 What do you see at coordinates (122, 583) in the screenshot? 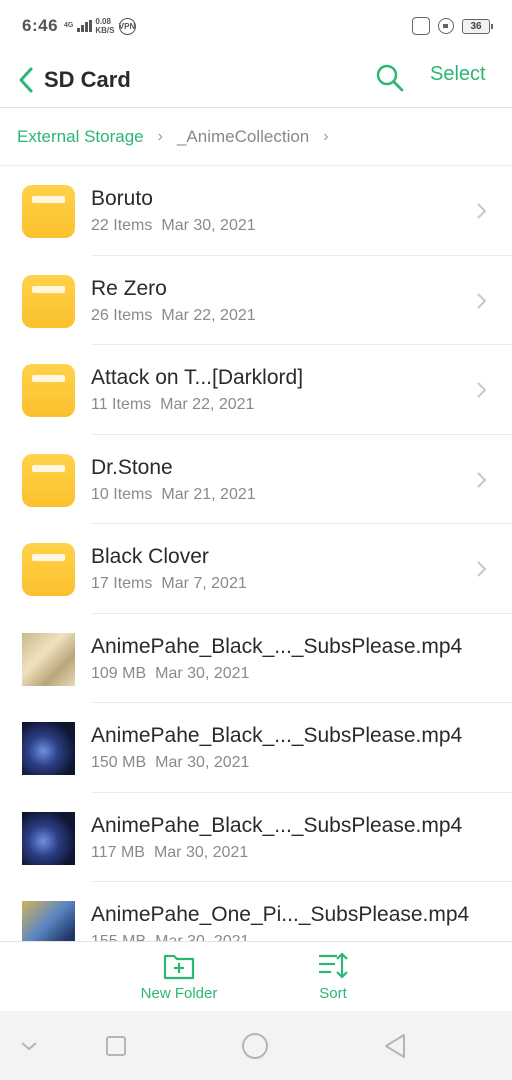
I see `item-count: 17 Items` at bounding box center [122, 583].